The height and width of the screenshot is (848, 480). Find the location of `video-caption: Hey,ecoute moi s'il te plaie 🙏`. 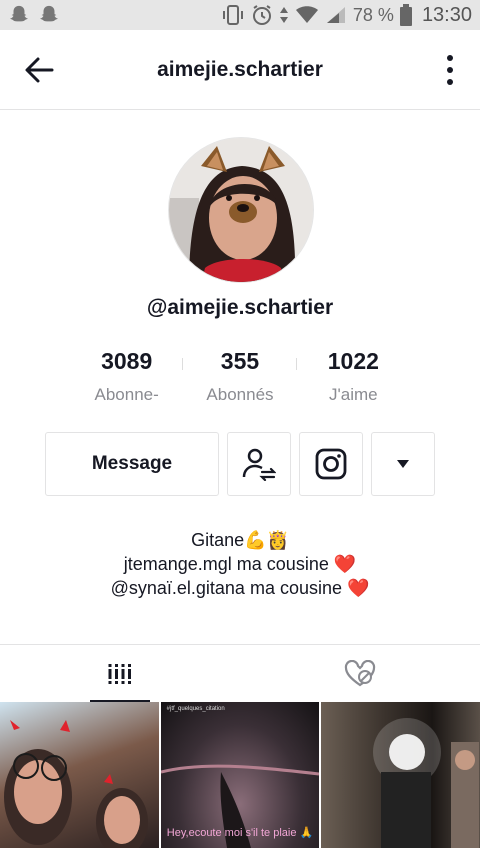

video-caption: Hey,ecoute moi s'il te plaie 🙏 is located at coordinates (240, 833).